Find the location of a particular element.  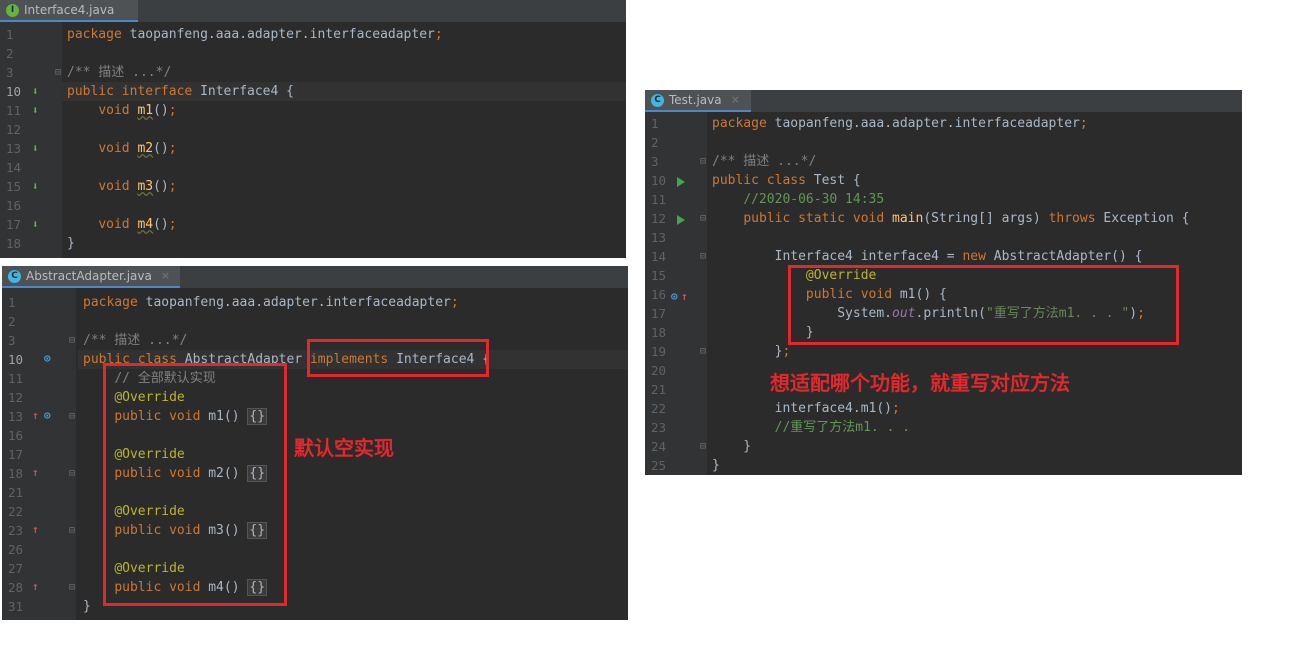

line-number: 14 is located at coordinates (659, 256).